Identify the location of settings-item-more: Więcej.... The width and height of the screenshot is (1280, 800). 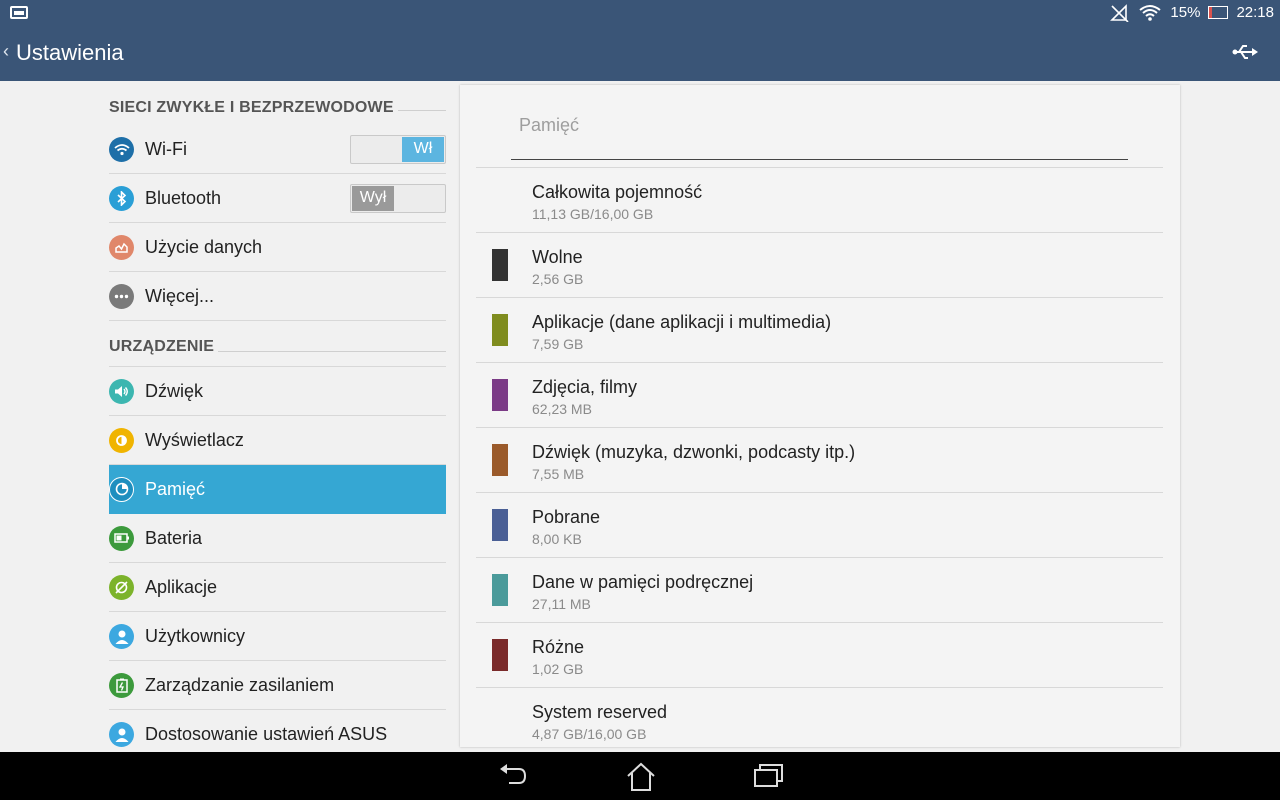
(277, 296).